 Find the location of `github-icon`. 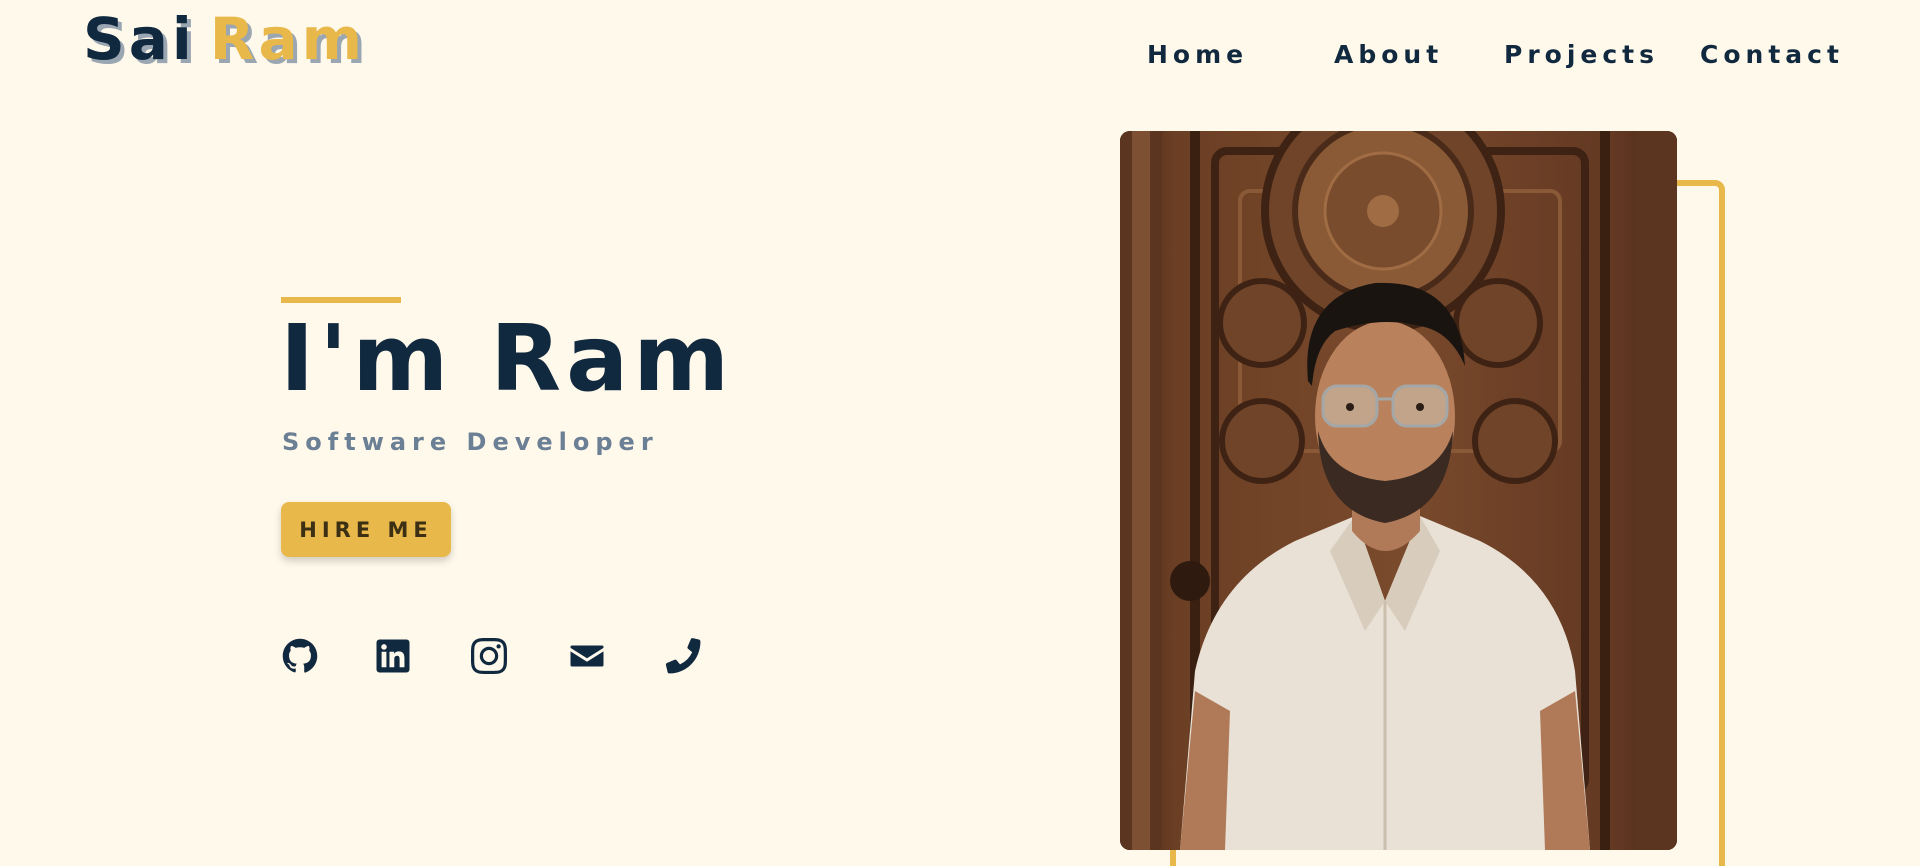

github-icon is located at coordinates (300, 655).